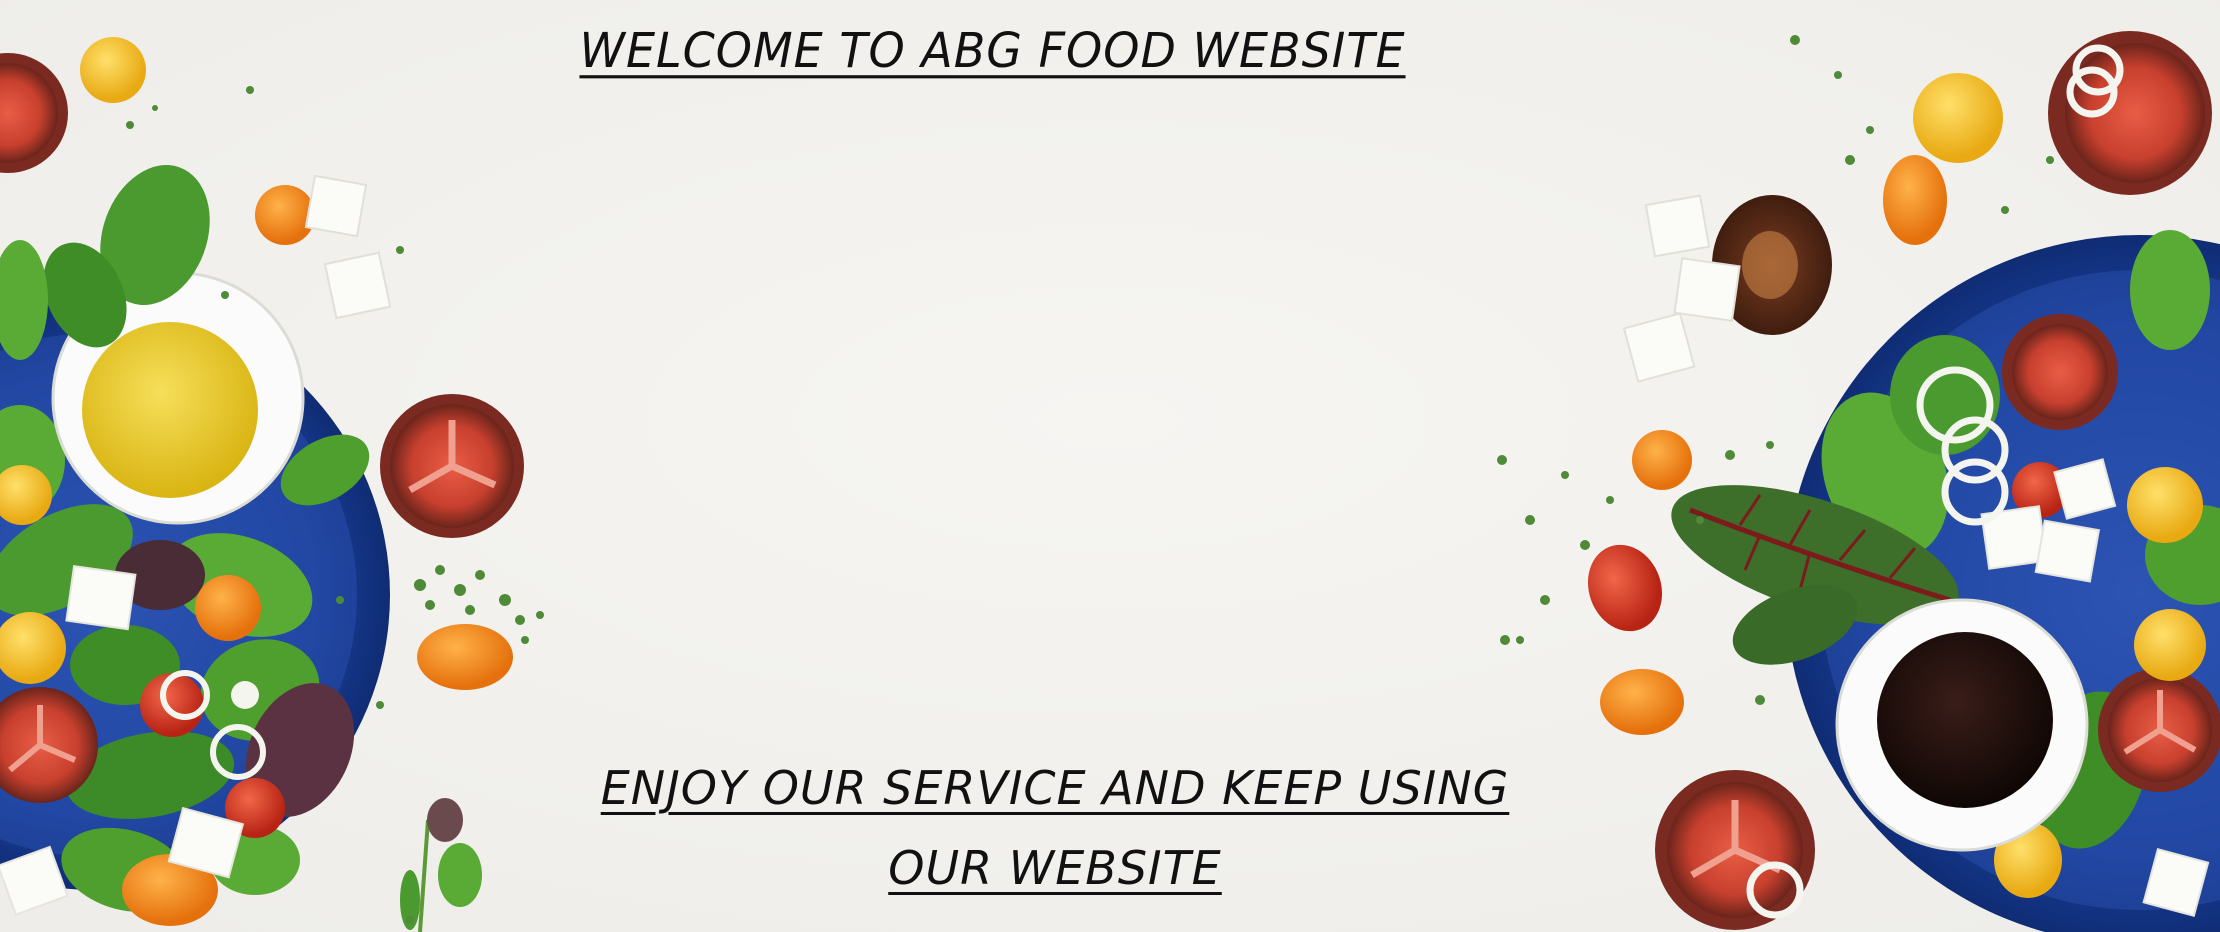 The image size is (2220, 932). What do you see at coordinates (1735, 850) in the screenshot?
I see `right-tomato-slice-bottom` at bounding box center [1735, 850].